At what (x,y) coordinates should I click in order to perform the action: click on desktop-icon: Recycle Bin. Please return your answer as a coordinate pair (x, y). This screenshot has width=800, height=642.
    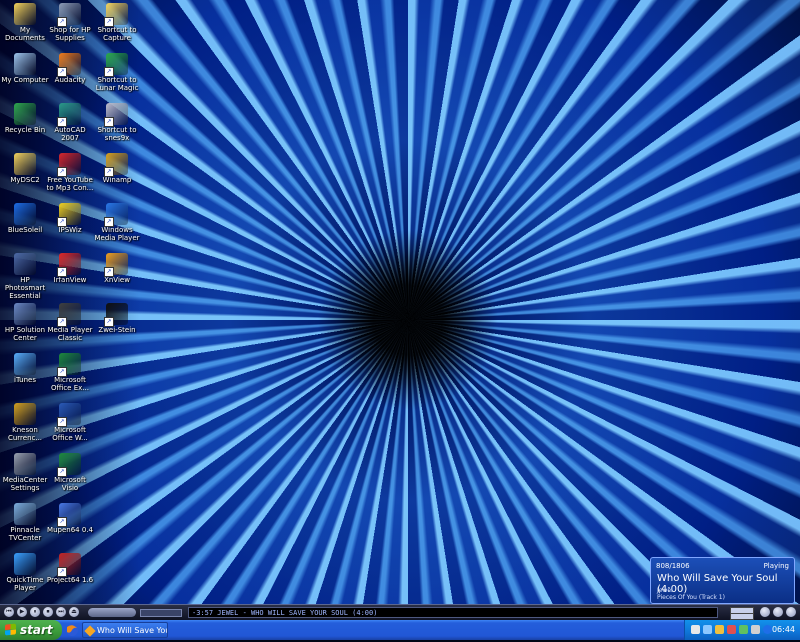
    Looking at the image, I should click on (25, 126).